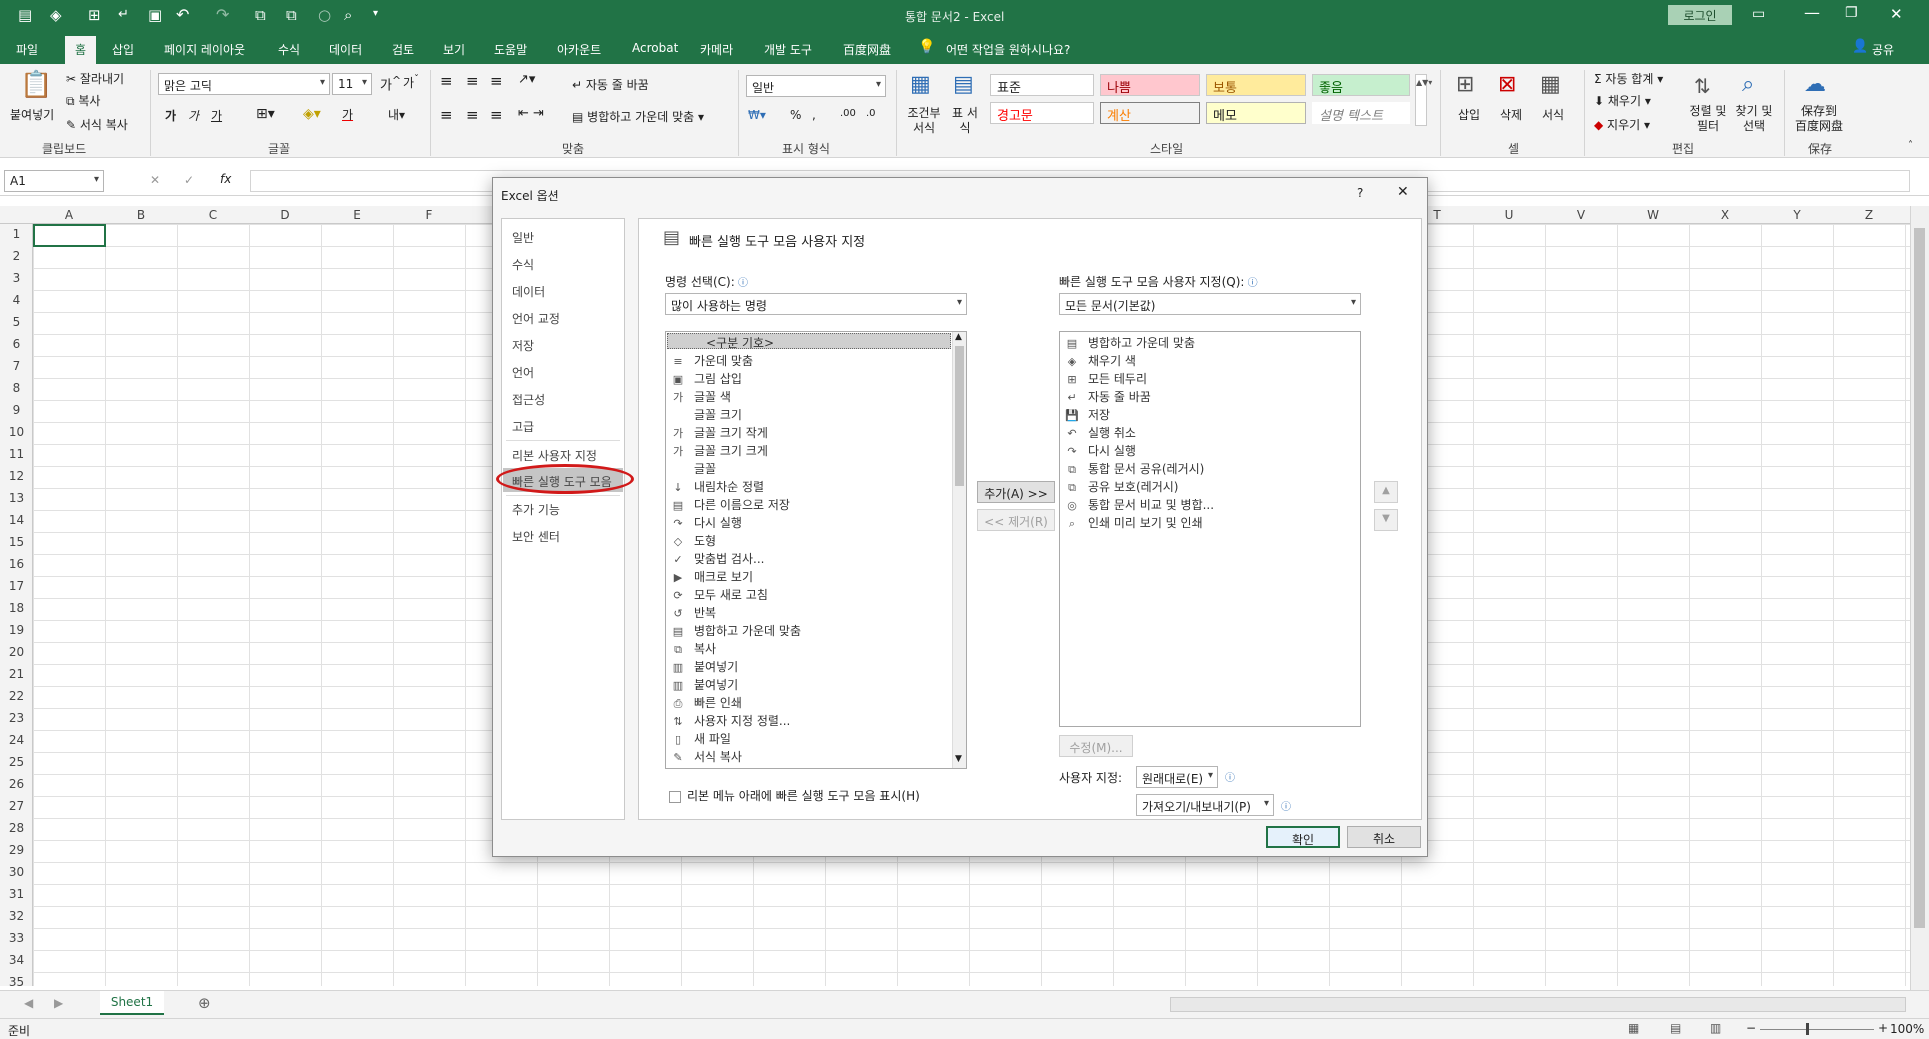 The height and width of the screenshot is (1039, 1929). I want to click on choose-commands-select: 많이 사용하는 명령, so click(816, 304).